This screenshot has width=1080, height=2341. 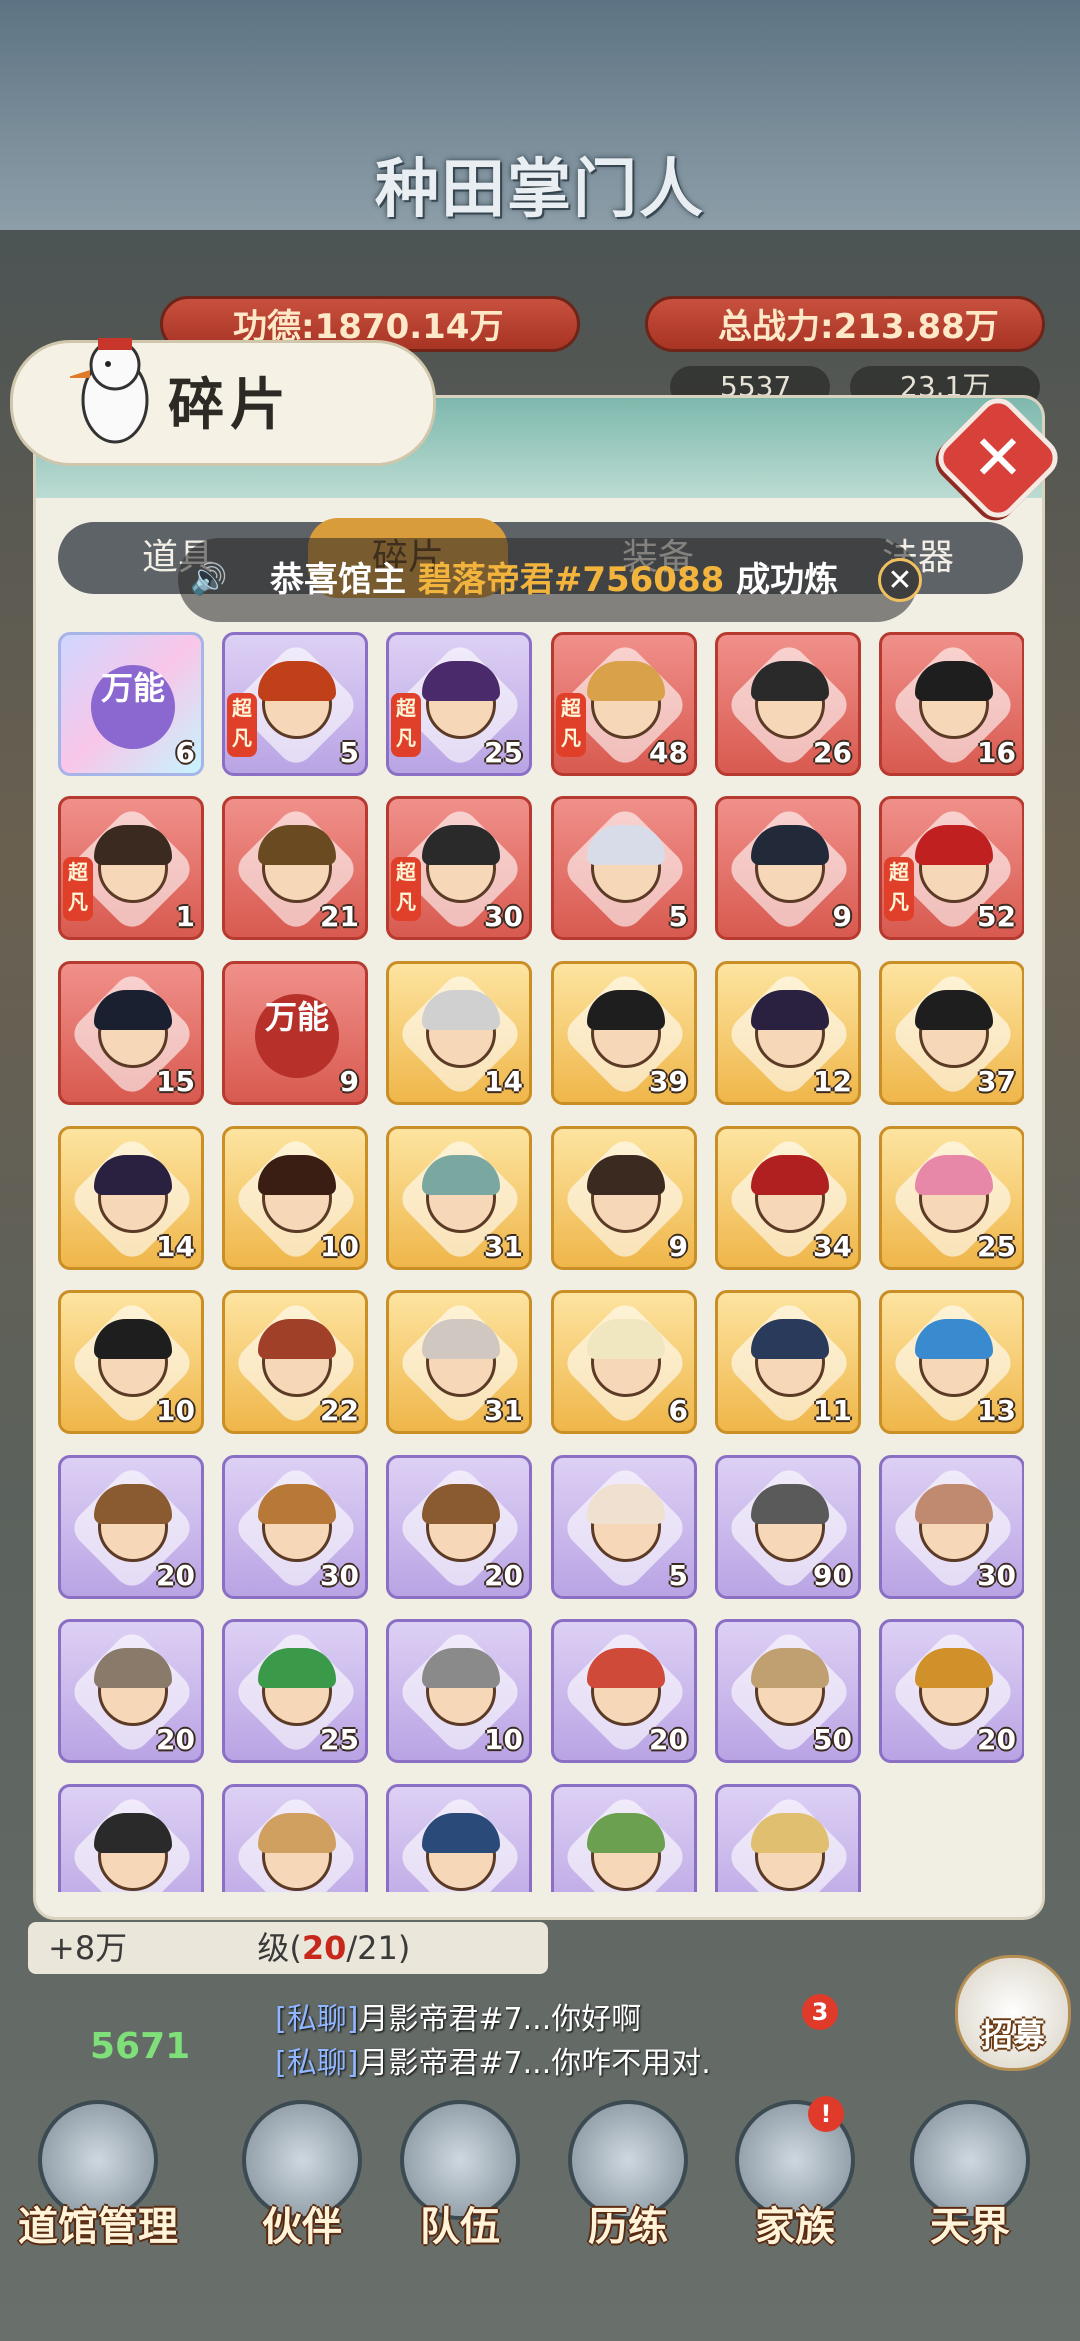 What do you see at coordinates (459, 868) in the screenshot?
I see `fragment-card: 超凡 30` at bounding box center [459, 868].